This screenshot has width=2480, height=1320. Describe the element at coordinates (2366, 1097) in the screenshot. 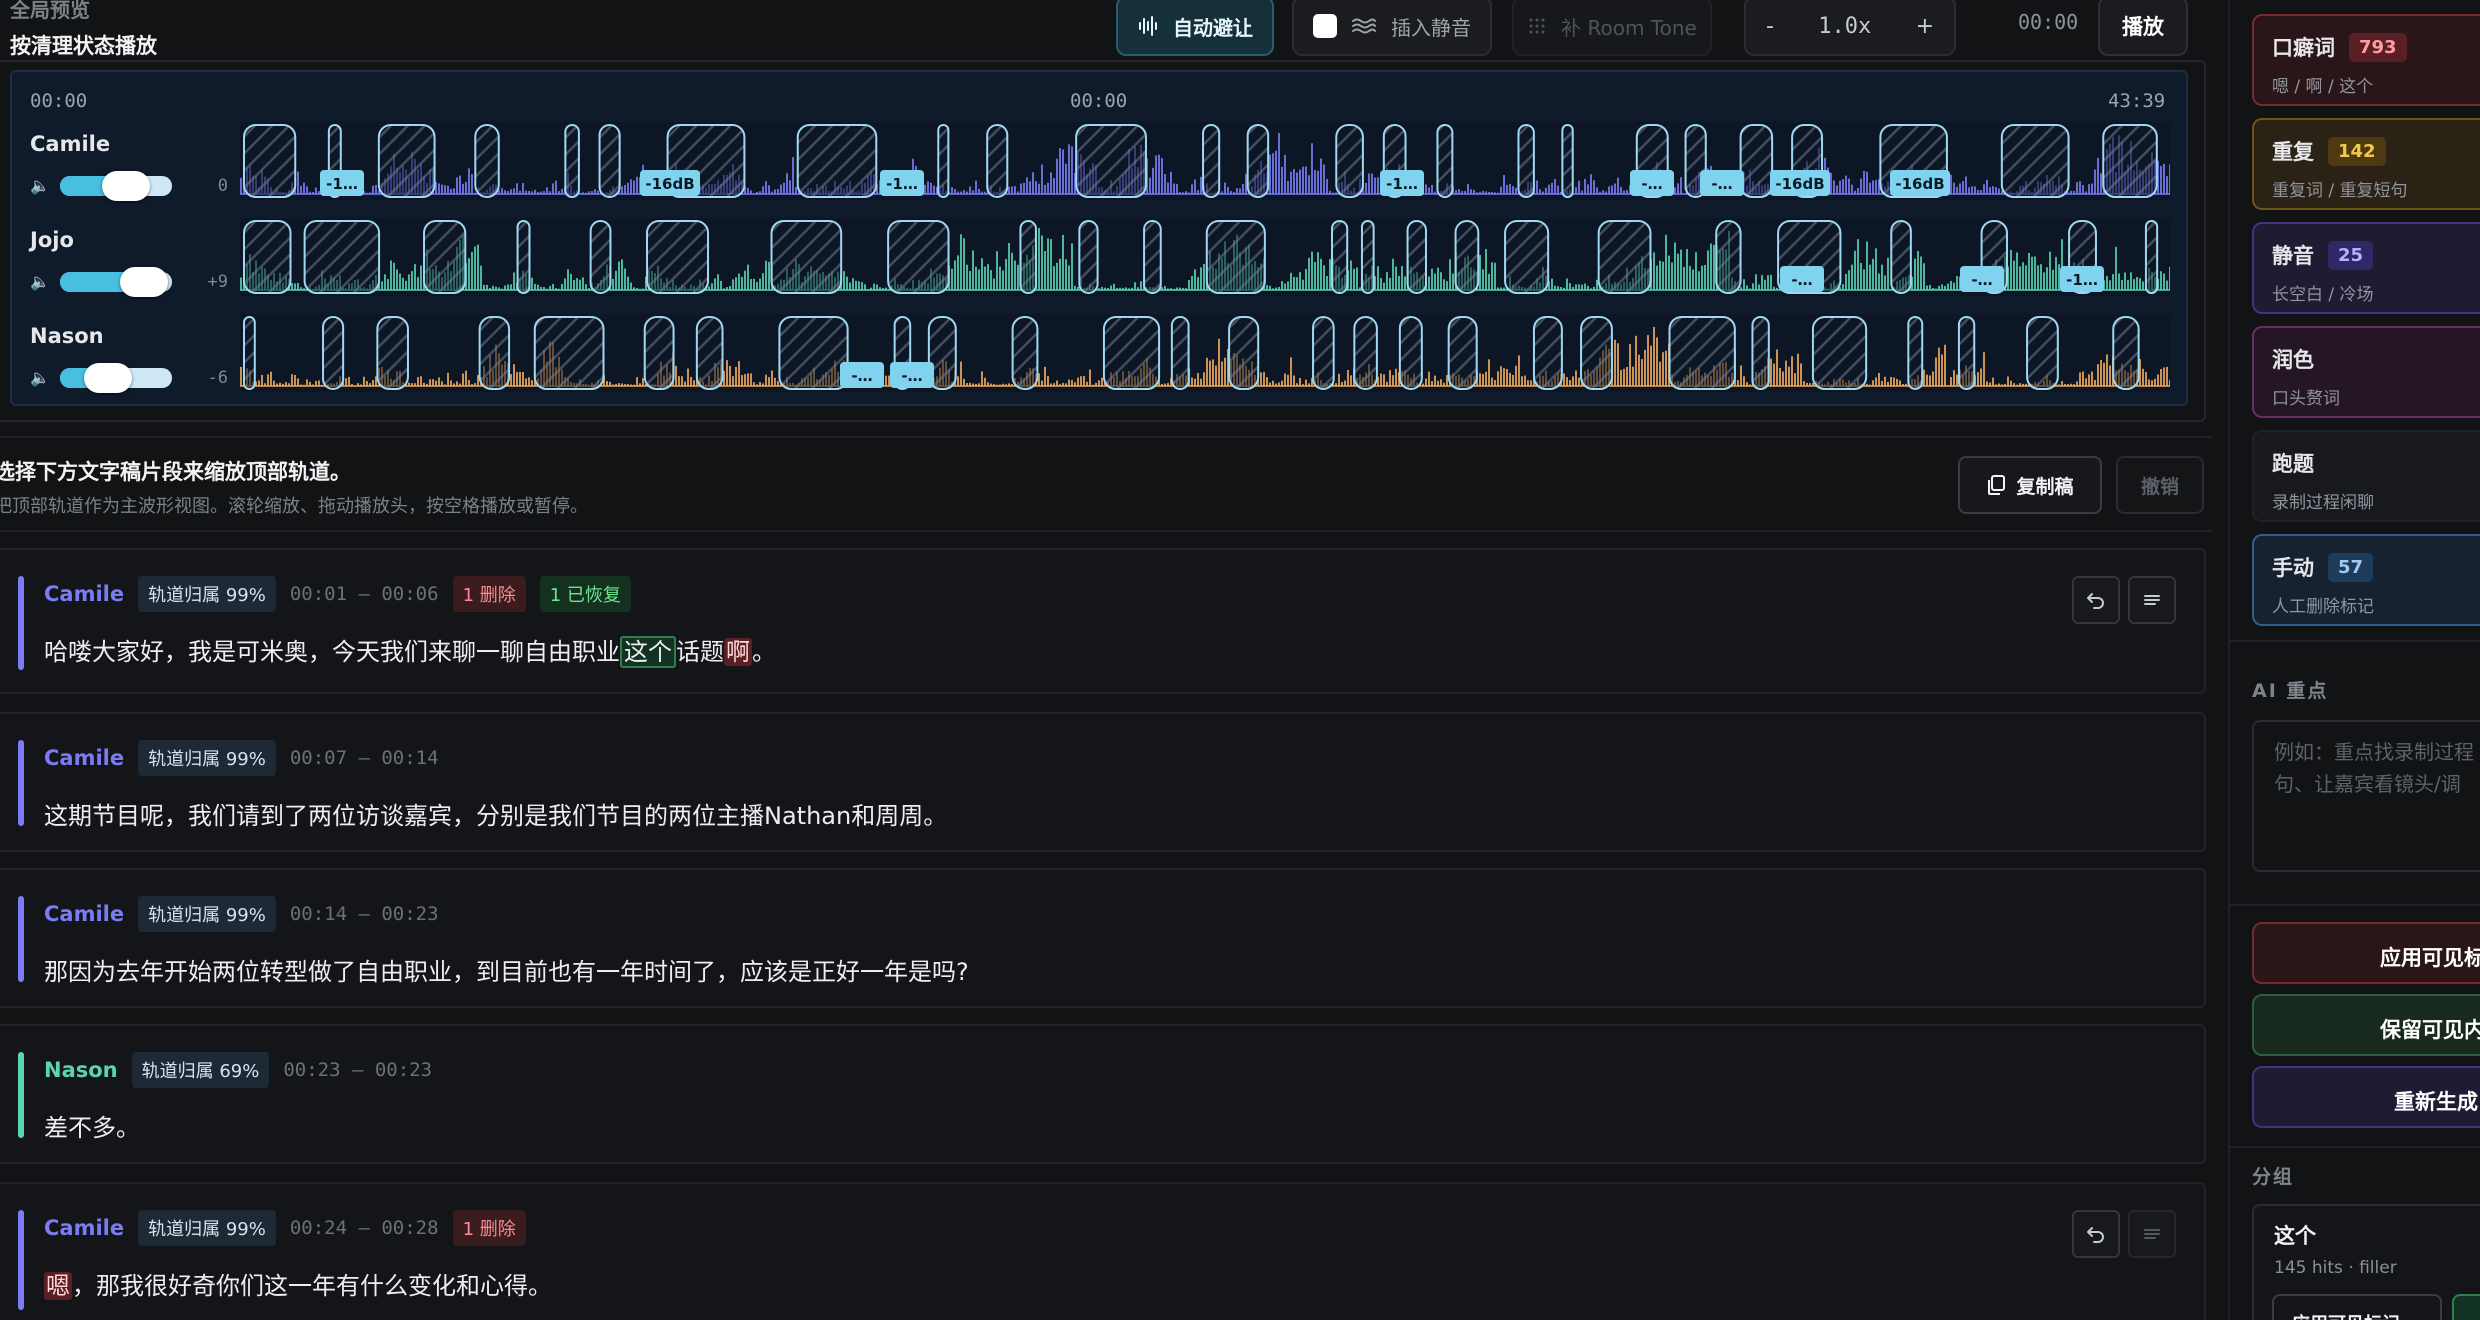

I see `regenerate-button: 重新生成` at that location.